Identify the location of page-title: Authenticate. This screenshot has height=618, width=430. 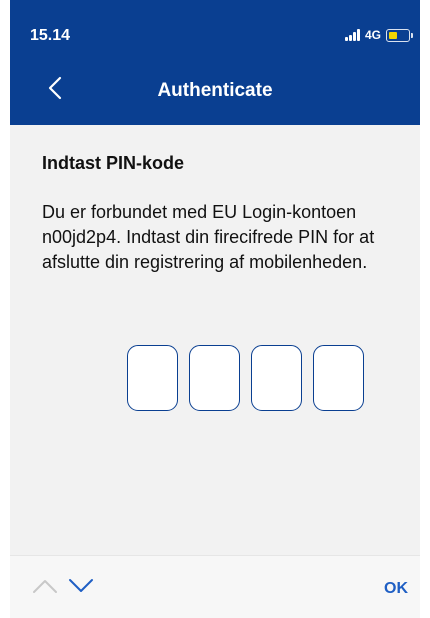
(215, 90).